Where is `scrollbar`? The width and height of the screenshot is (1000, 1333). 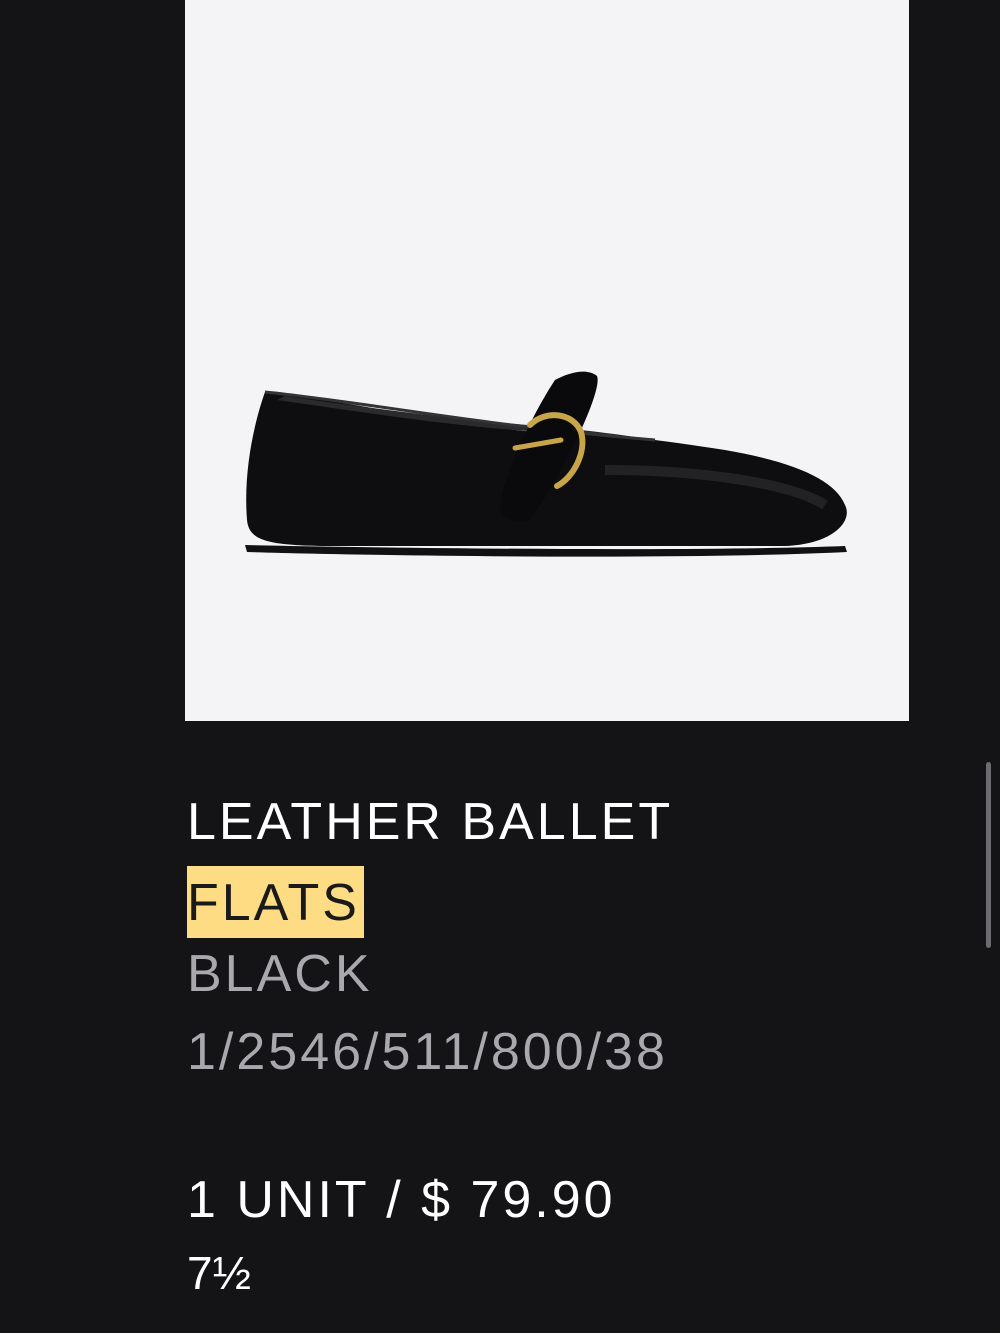
scrollbar is located at coordinates (988, 855).